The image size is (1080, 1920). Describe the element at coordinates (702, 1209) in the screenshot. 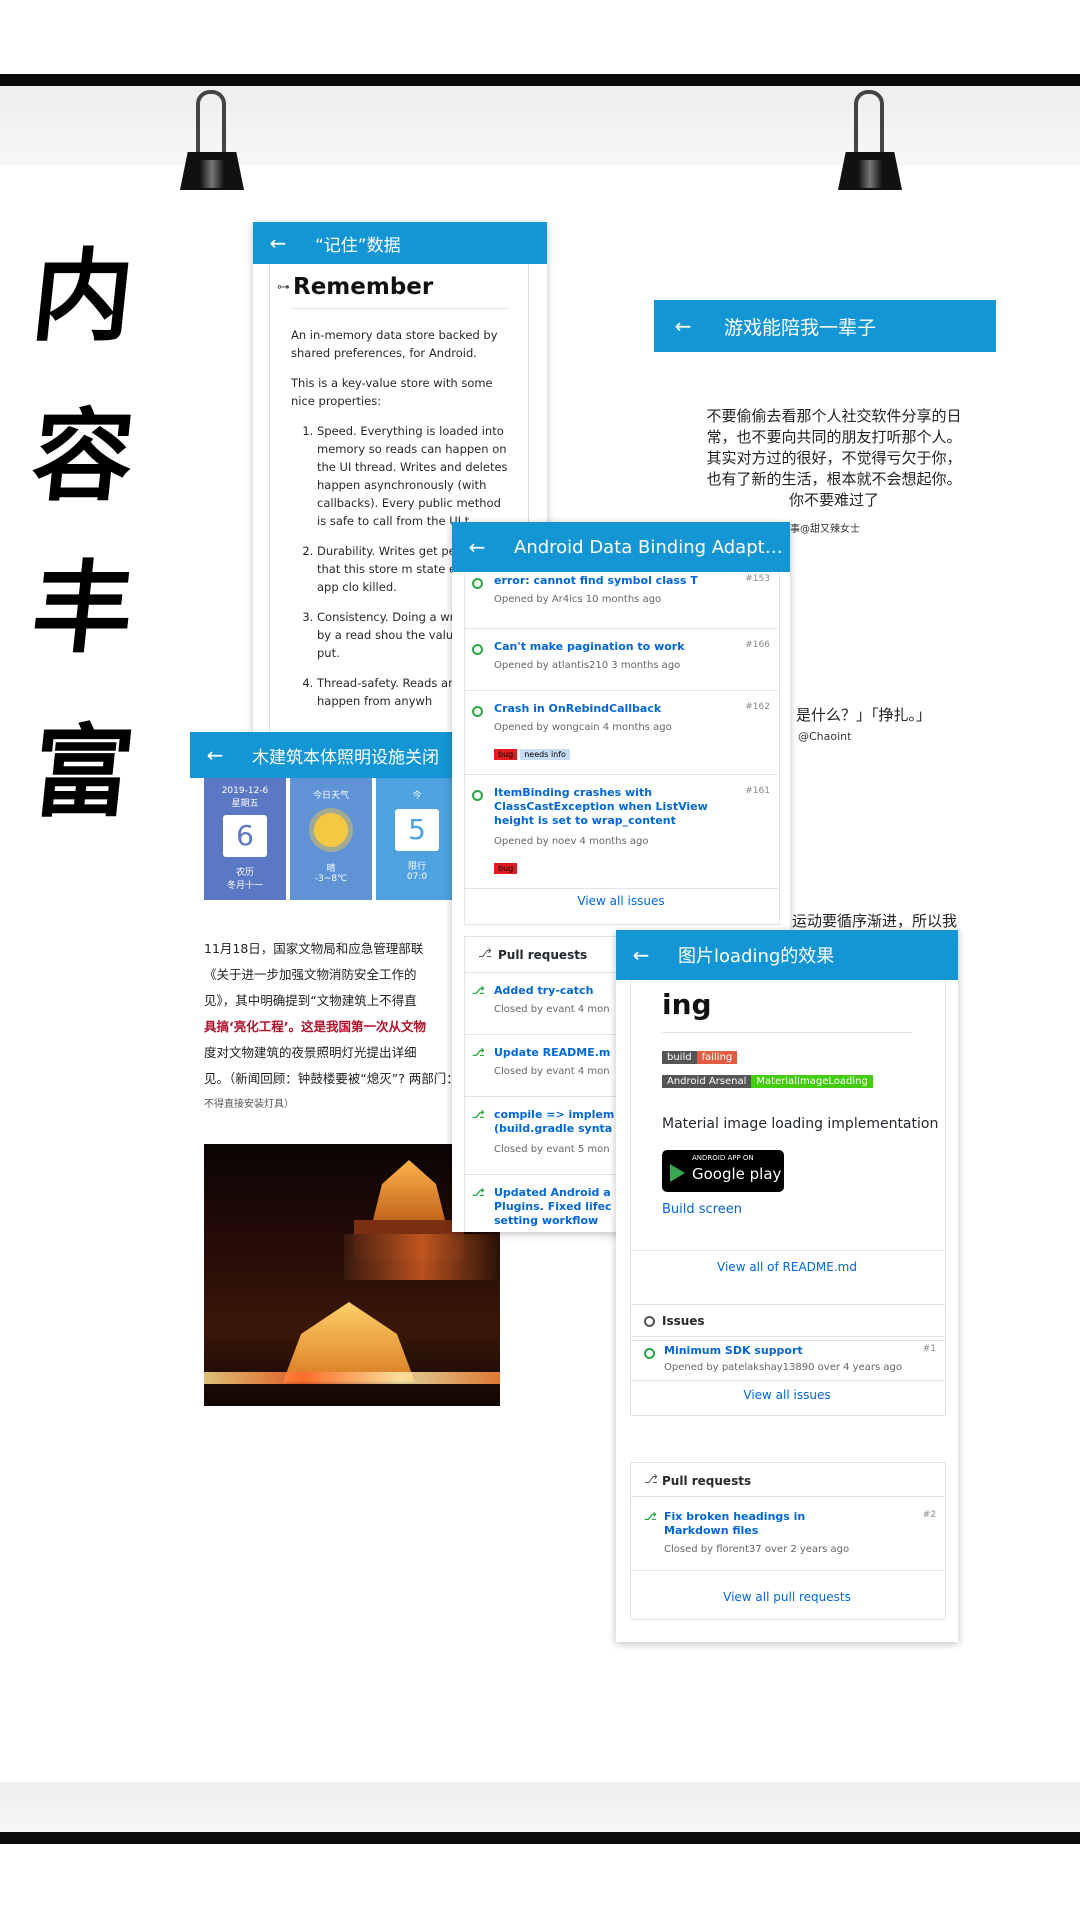

I see `build-screen-link: Build screen` at that location.